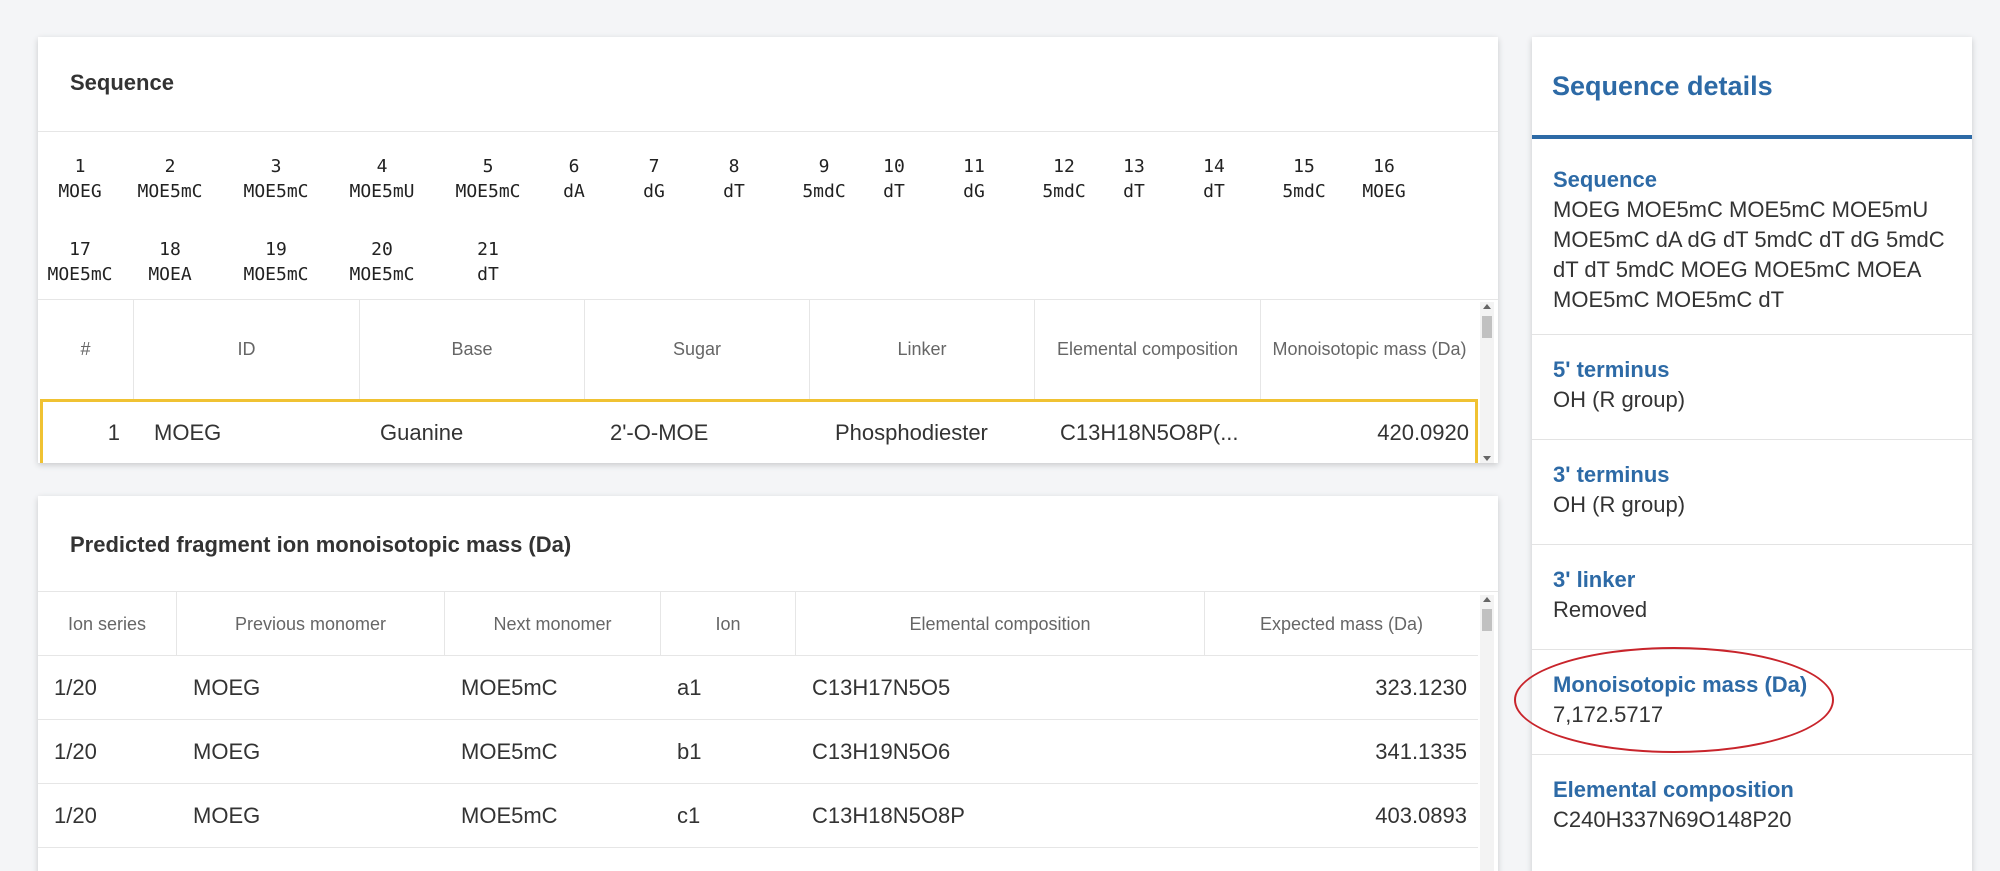  Describe the element at coordinates (894, 166) in the screenshot. I see `monomer-position: 10` at that location.